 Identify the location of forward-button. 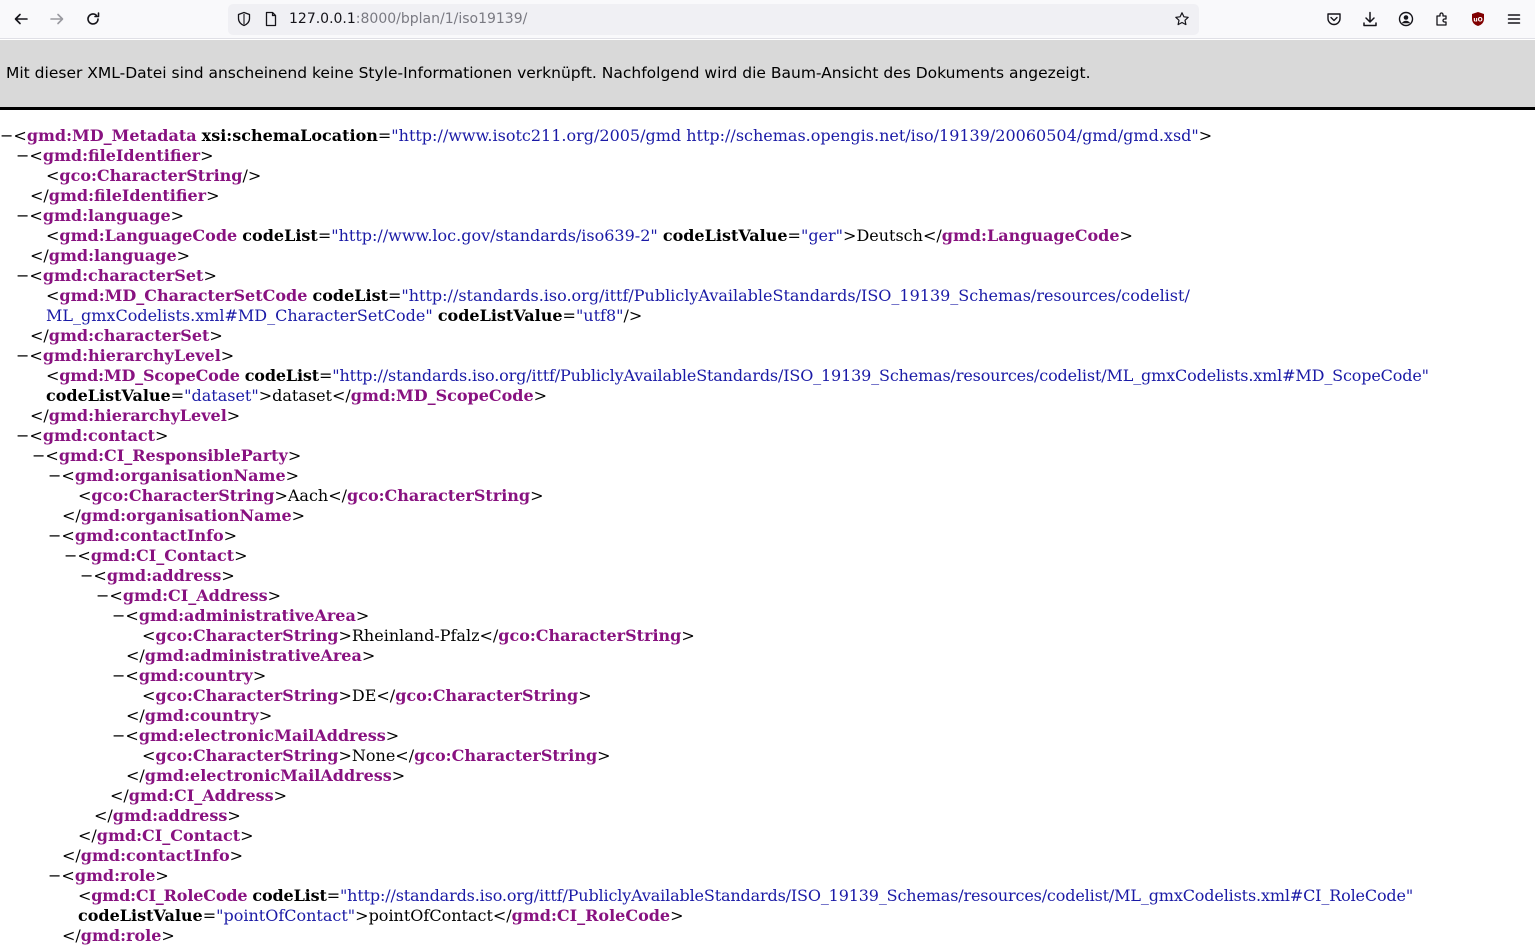
(57, 19).